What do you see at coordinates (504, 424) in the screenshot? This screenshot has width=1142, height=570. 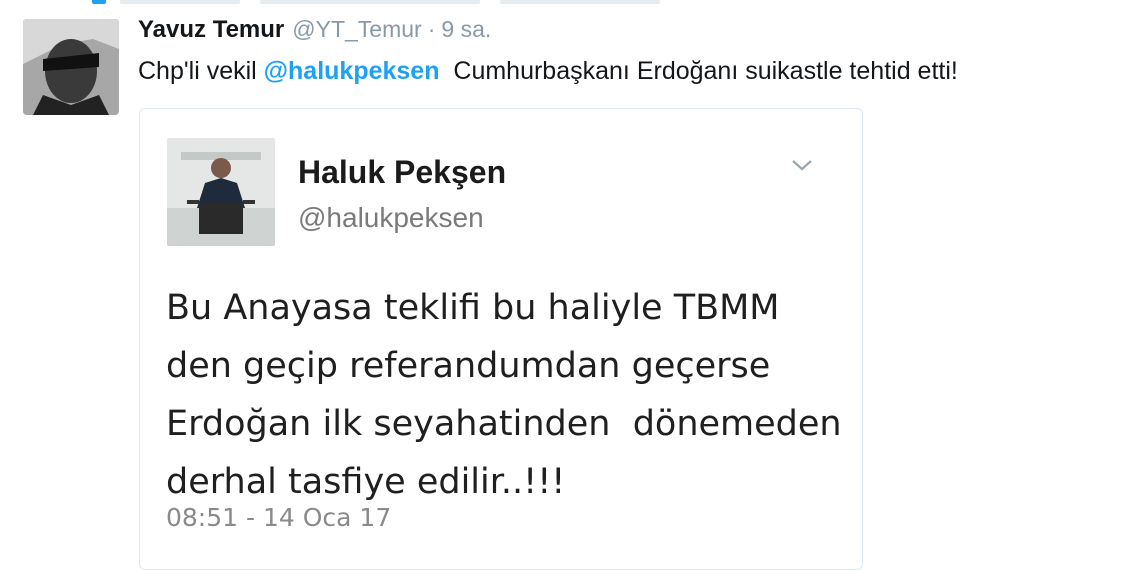 I see `embedded-text-line: Erdoğan ilk seyahatinden dönemeden` at bounding box center [504, 424].